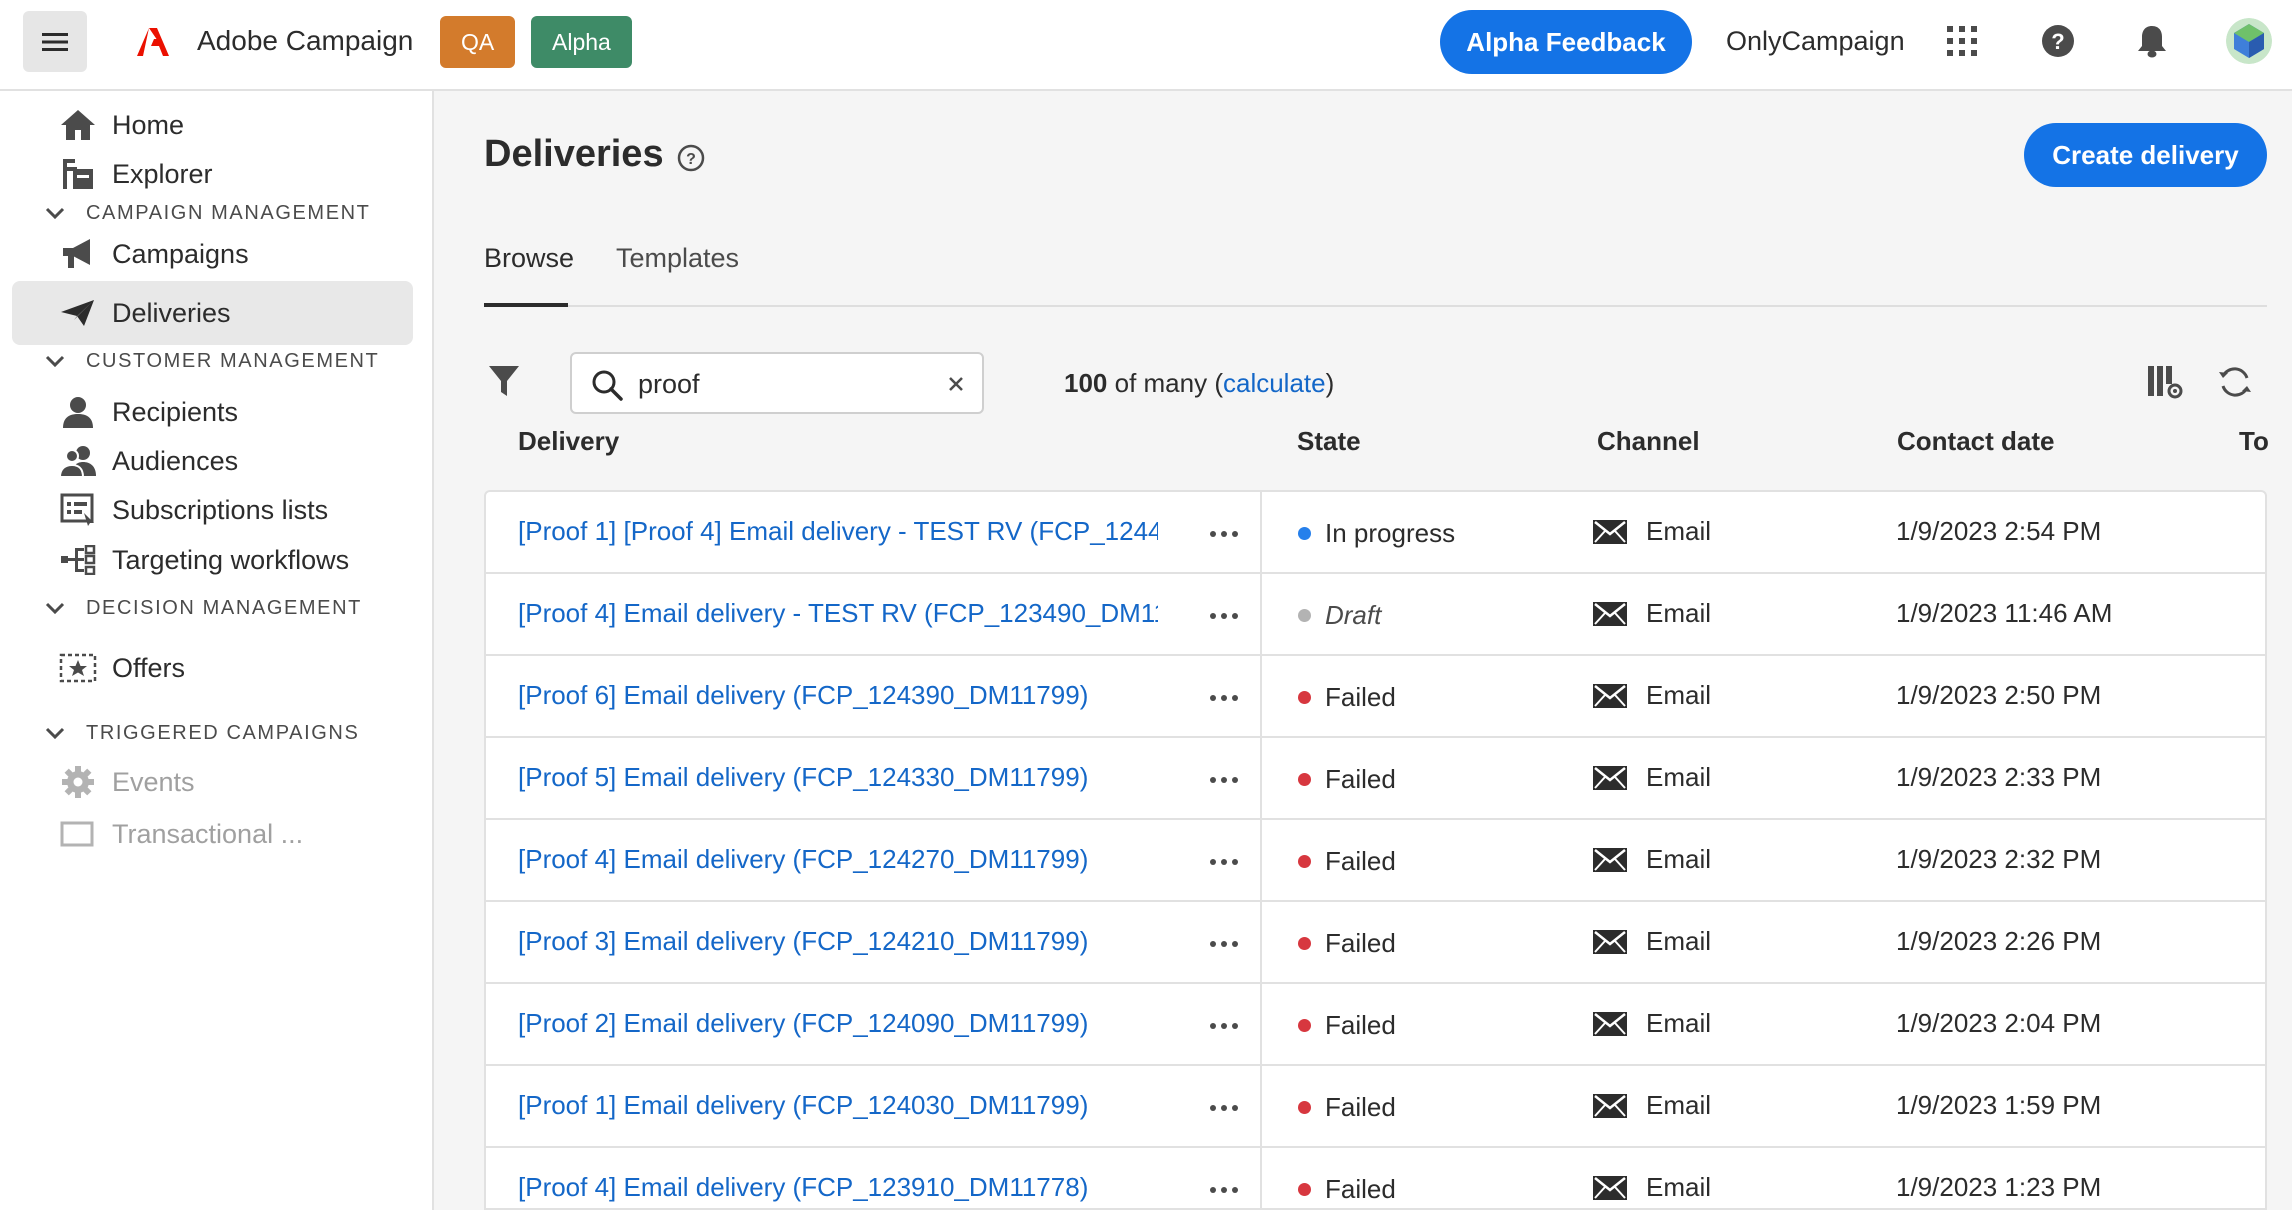  What do you see at coordinates (1999, 1023) in the screenshot?
I see `contact-date: 1/9/2023 2:04 PM` at bounding box center [1999, 1023].